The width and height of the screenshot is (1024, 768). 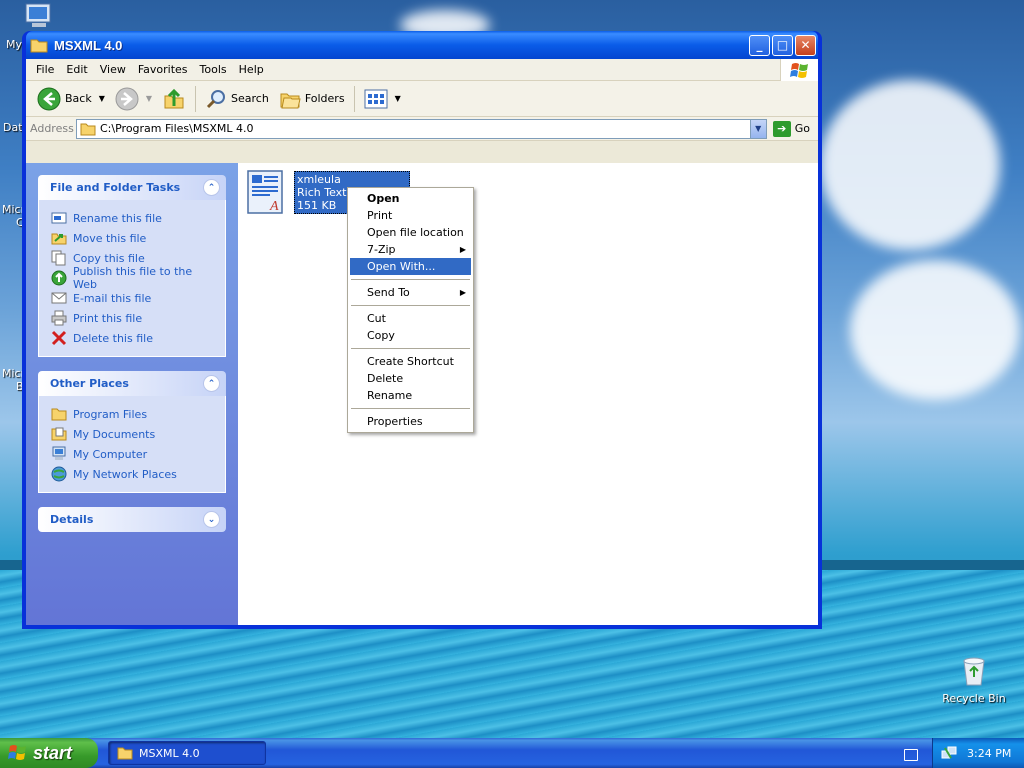 I want to click on place-my-computer: My Computer, so click(x=133, y=454).